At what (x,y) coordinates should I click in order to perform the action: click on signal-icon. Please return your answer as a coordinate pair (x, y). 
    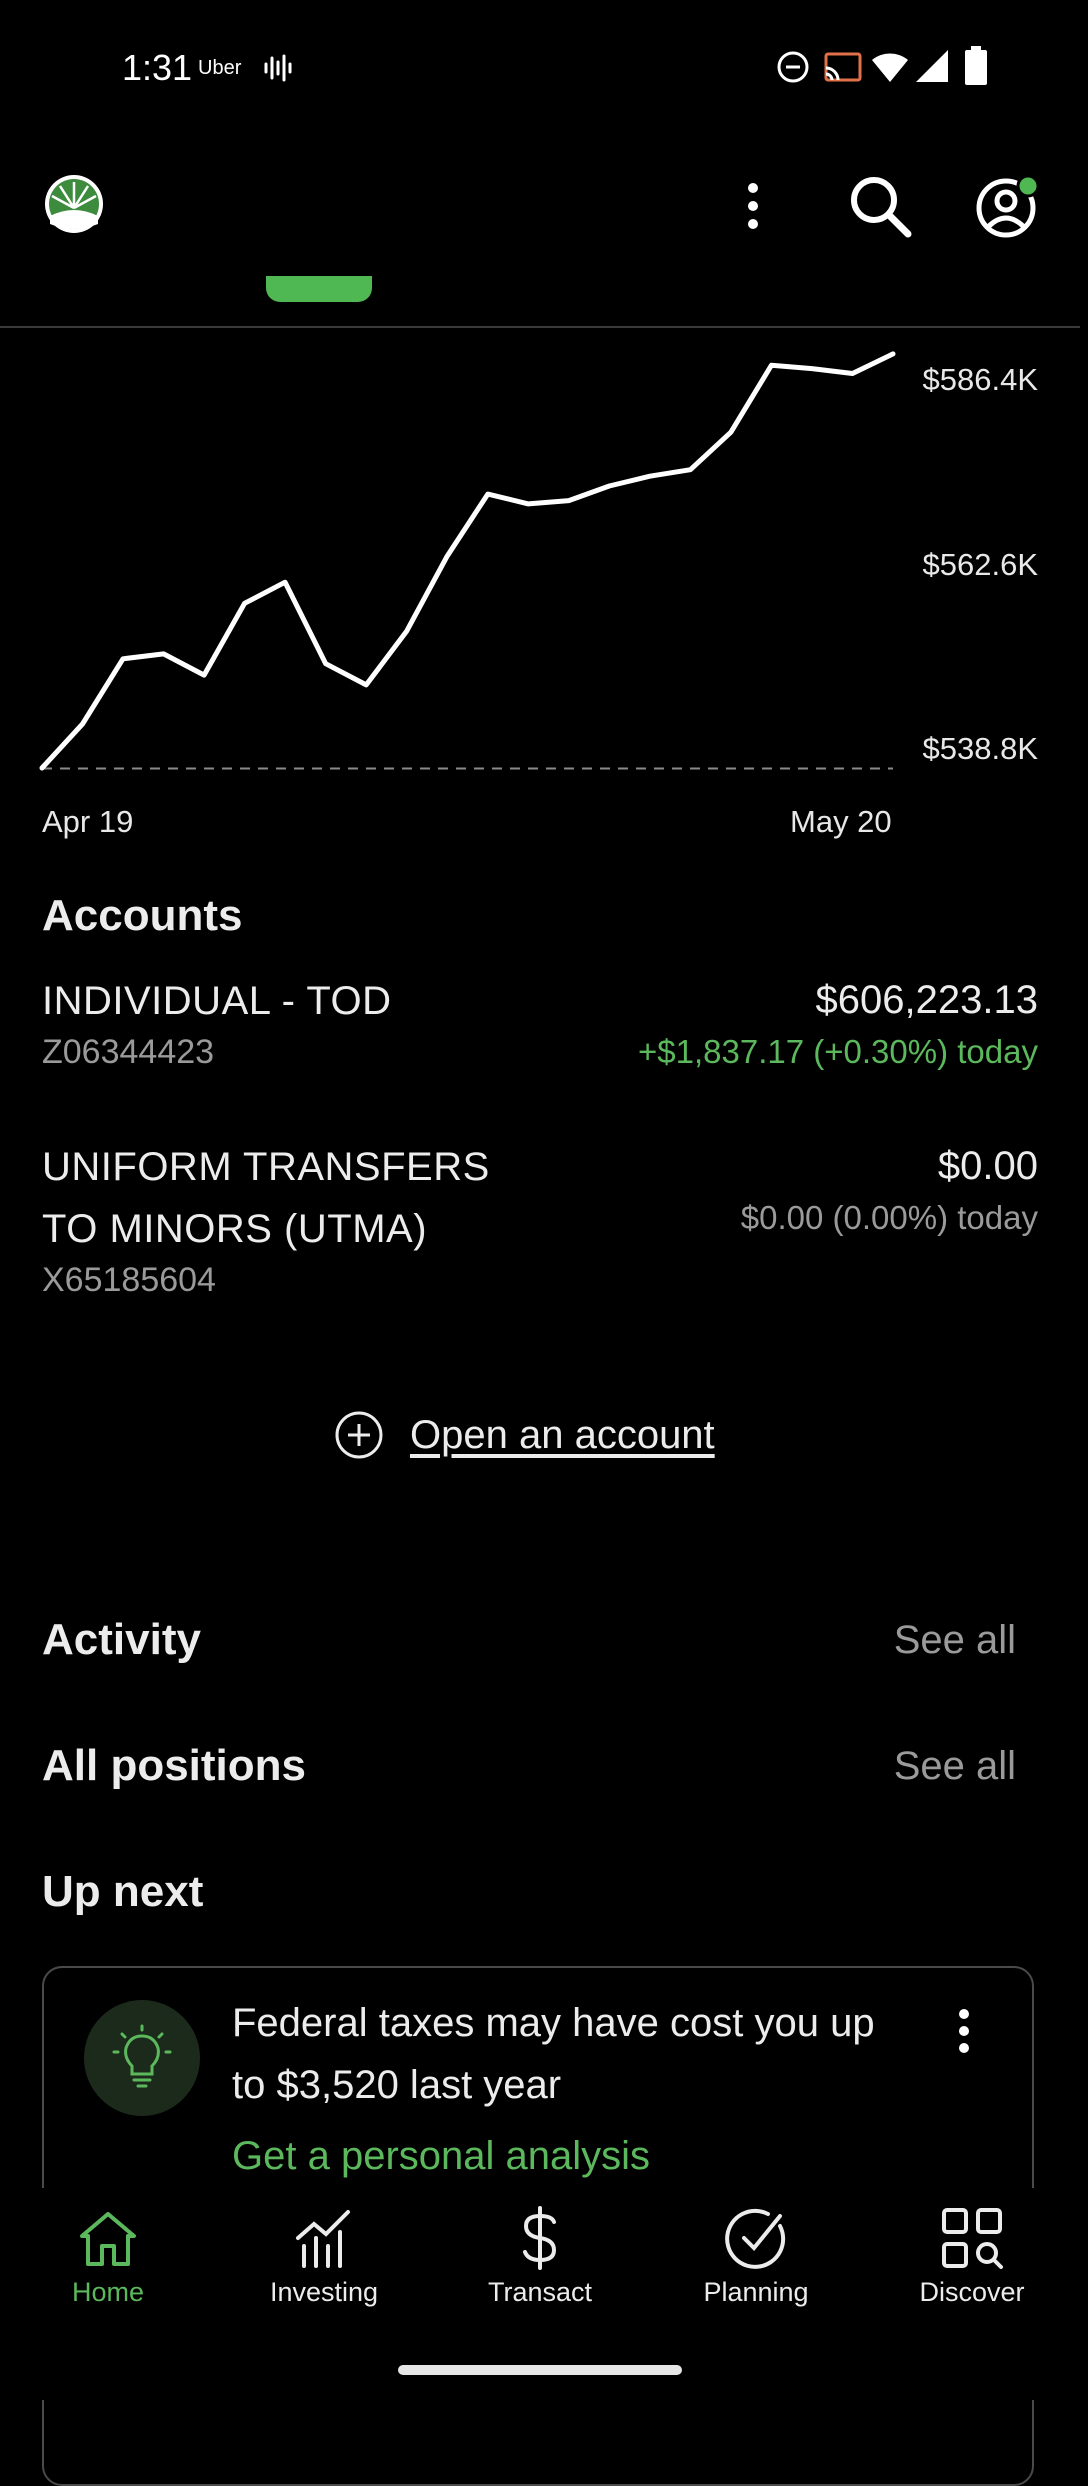
    Looking at the image, I should click on (932, 66).